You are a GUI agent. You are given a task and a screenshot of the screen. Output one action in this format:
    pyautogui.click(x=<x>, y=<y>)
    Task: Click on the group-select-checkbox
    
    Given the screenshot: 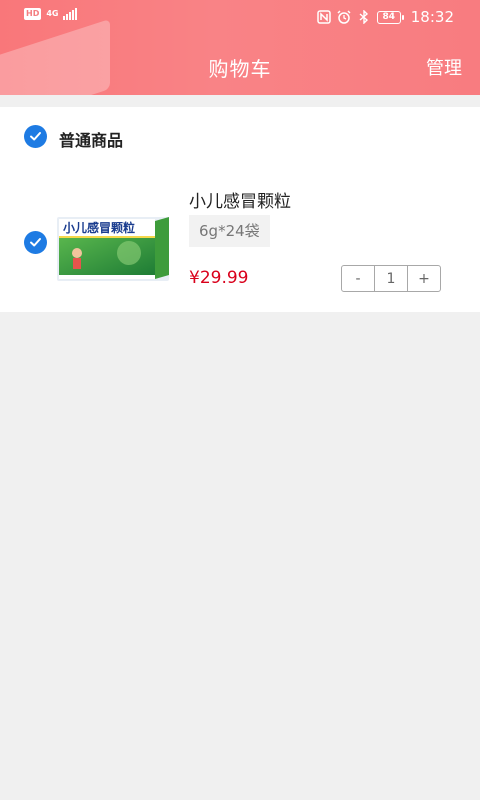 What is the action you would take?
    pyautogui.click(x=35, y=136)
    